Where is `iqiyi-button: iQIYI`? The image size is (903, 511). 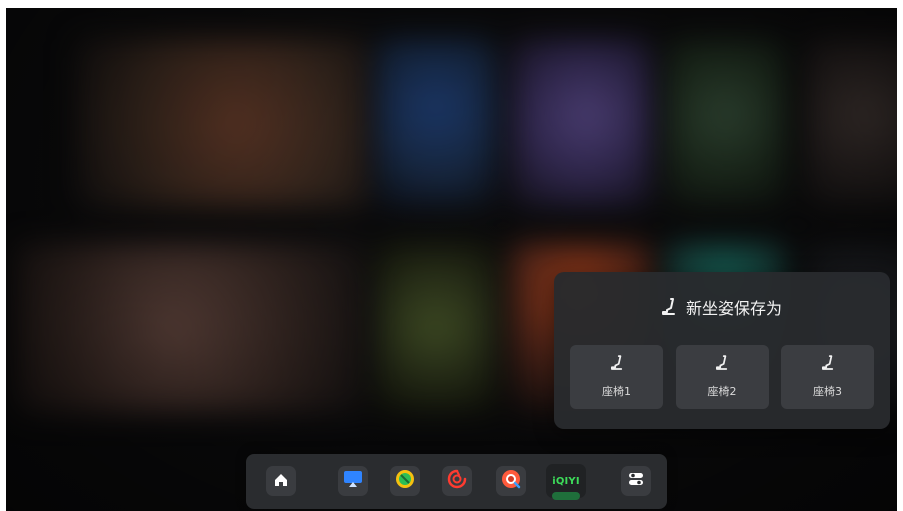
iqiyi-button: iQIYI is located at coordinates (566, 482).